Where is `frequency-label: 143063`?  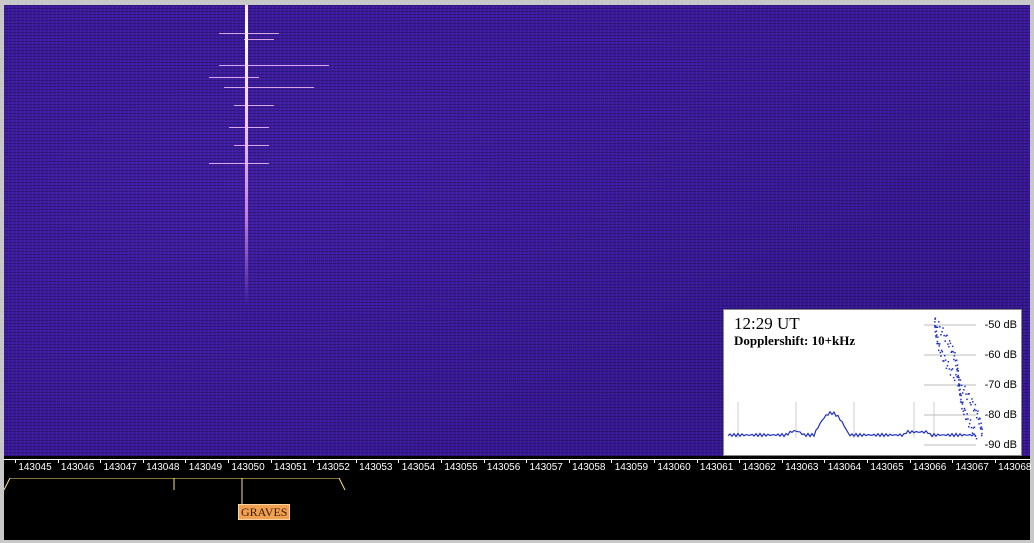
frequency-label: 143063 is located at coordinates (802, 467).